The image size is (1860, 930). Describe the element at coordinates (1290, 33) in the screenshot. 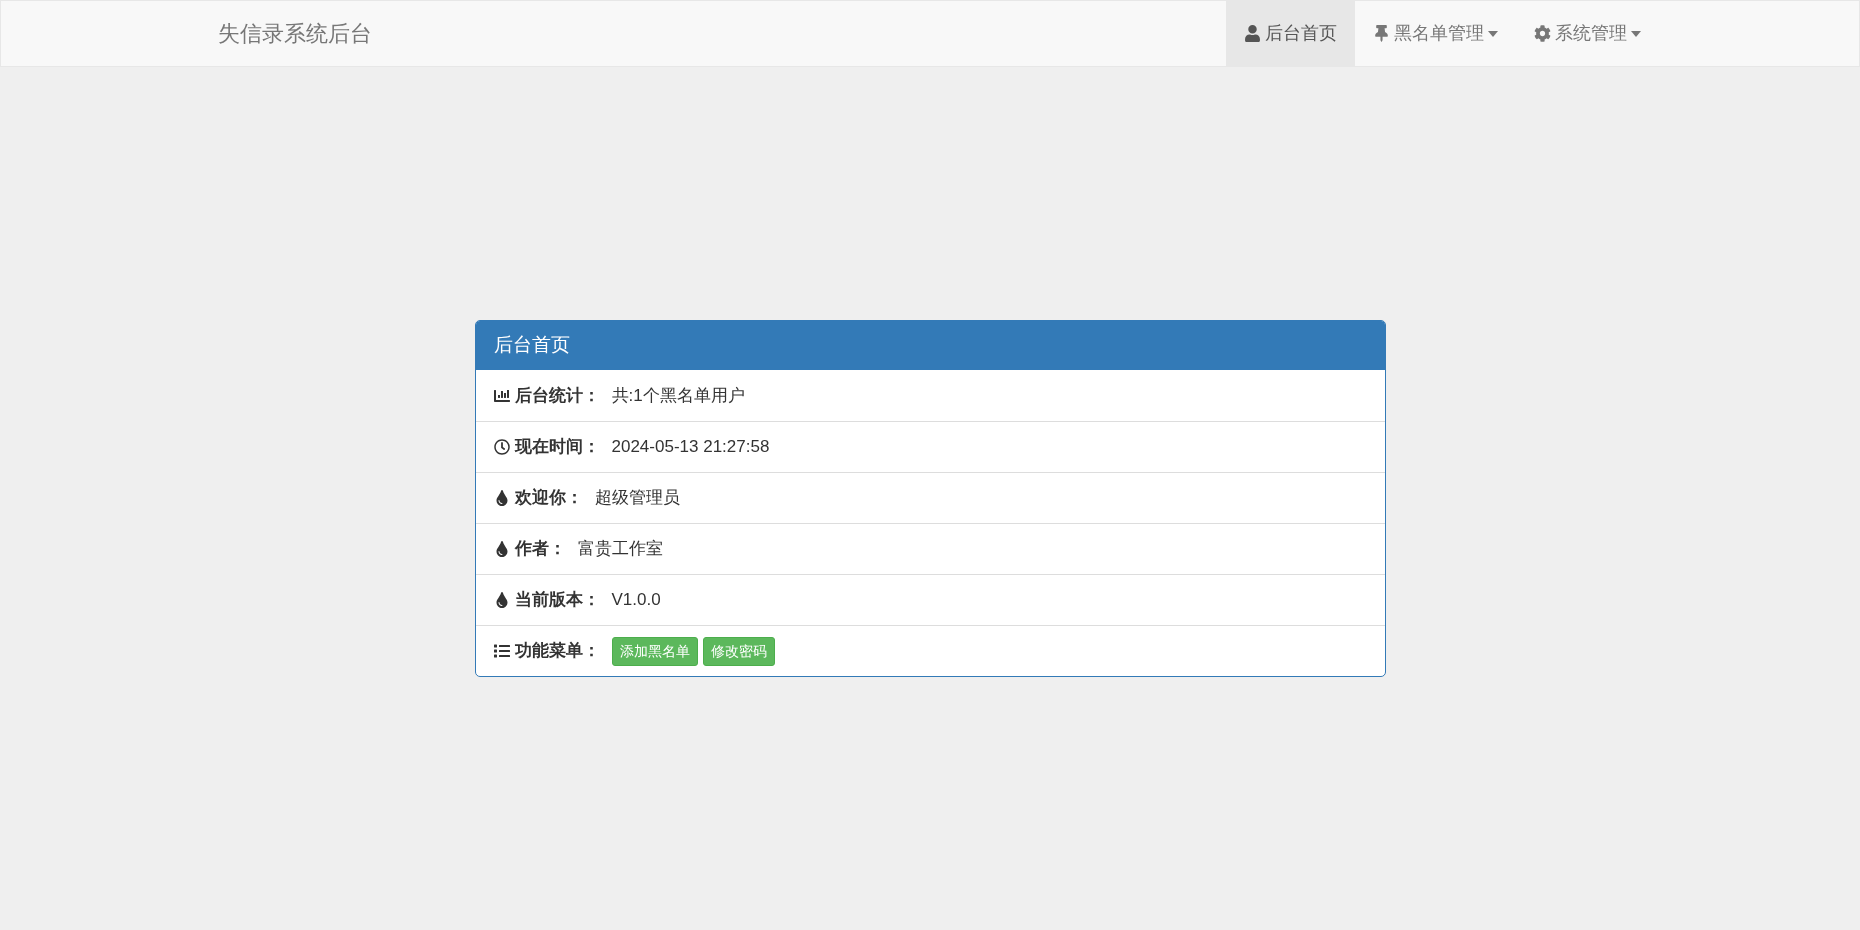

I see `nav-tab: 后台首页` at that location.